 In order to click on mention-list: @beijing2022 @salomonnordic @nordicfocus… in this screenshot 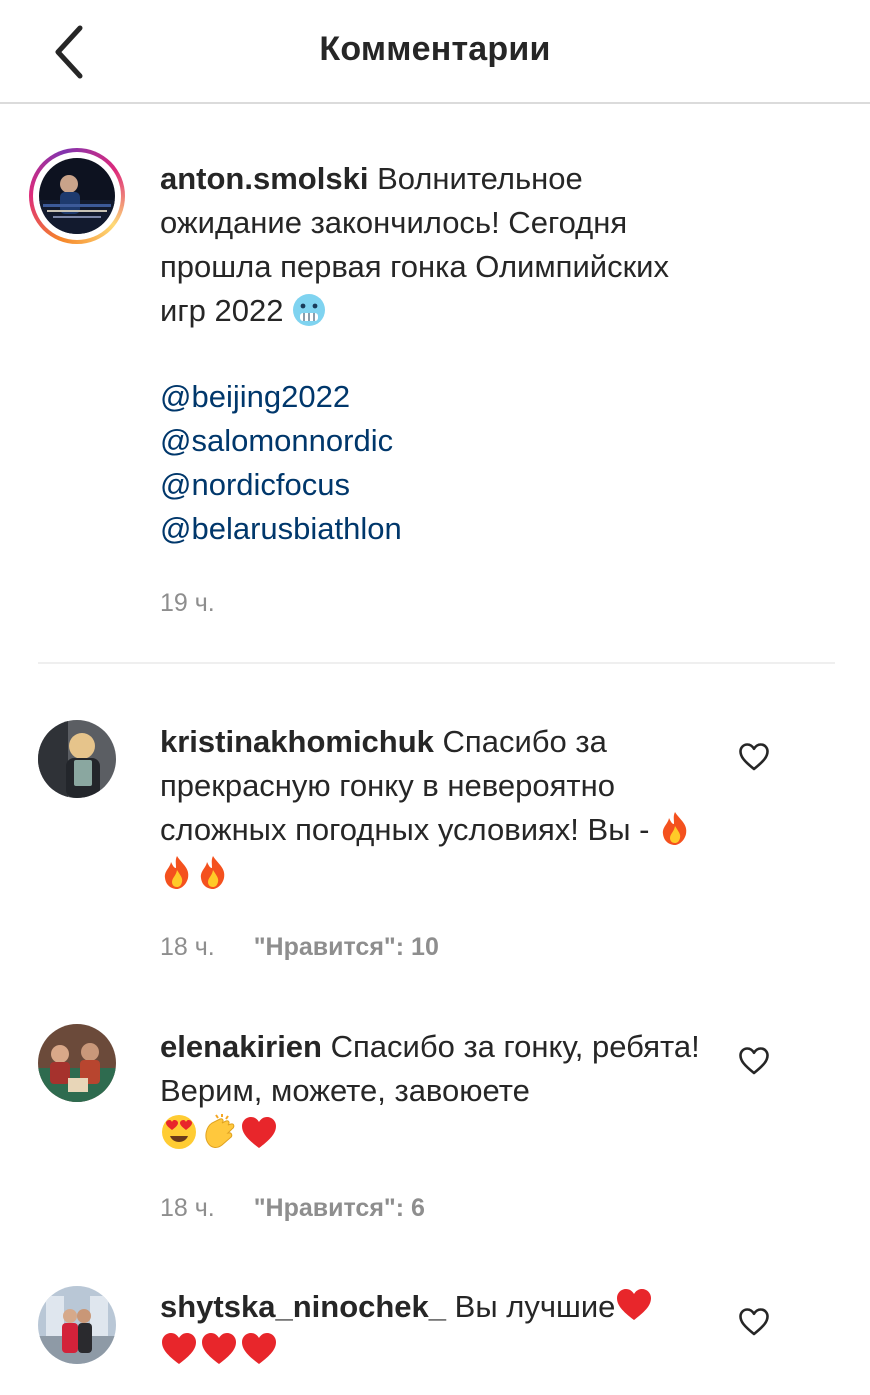, I will do `click(440, 463)`.